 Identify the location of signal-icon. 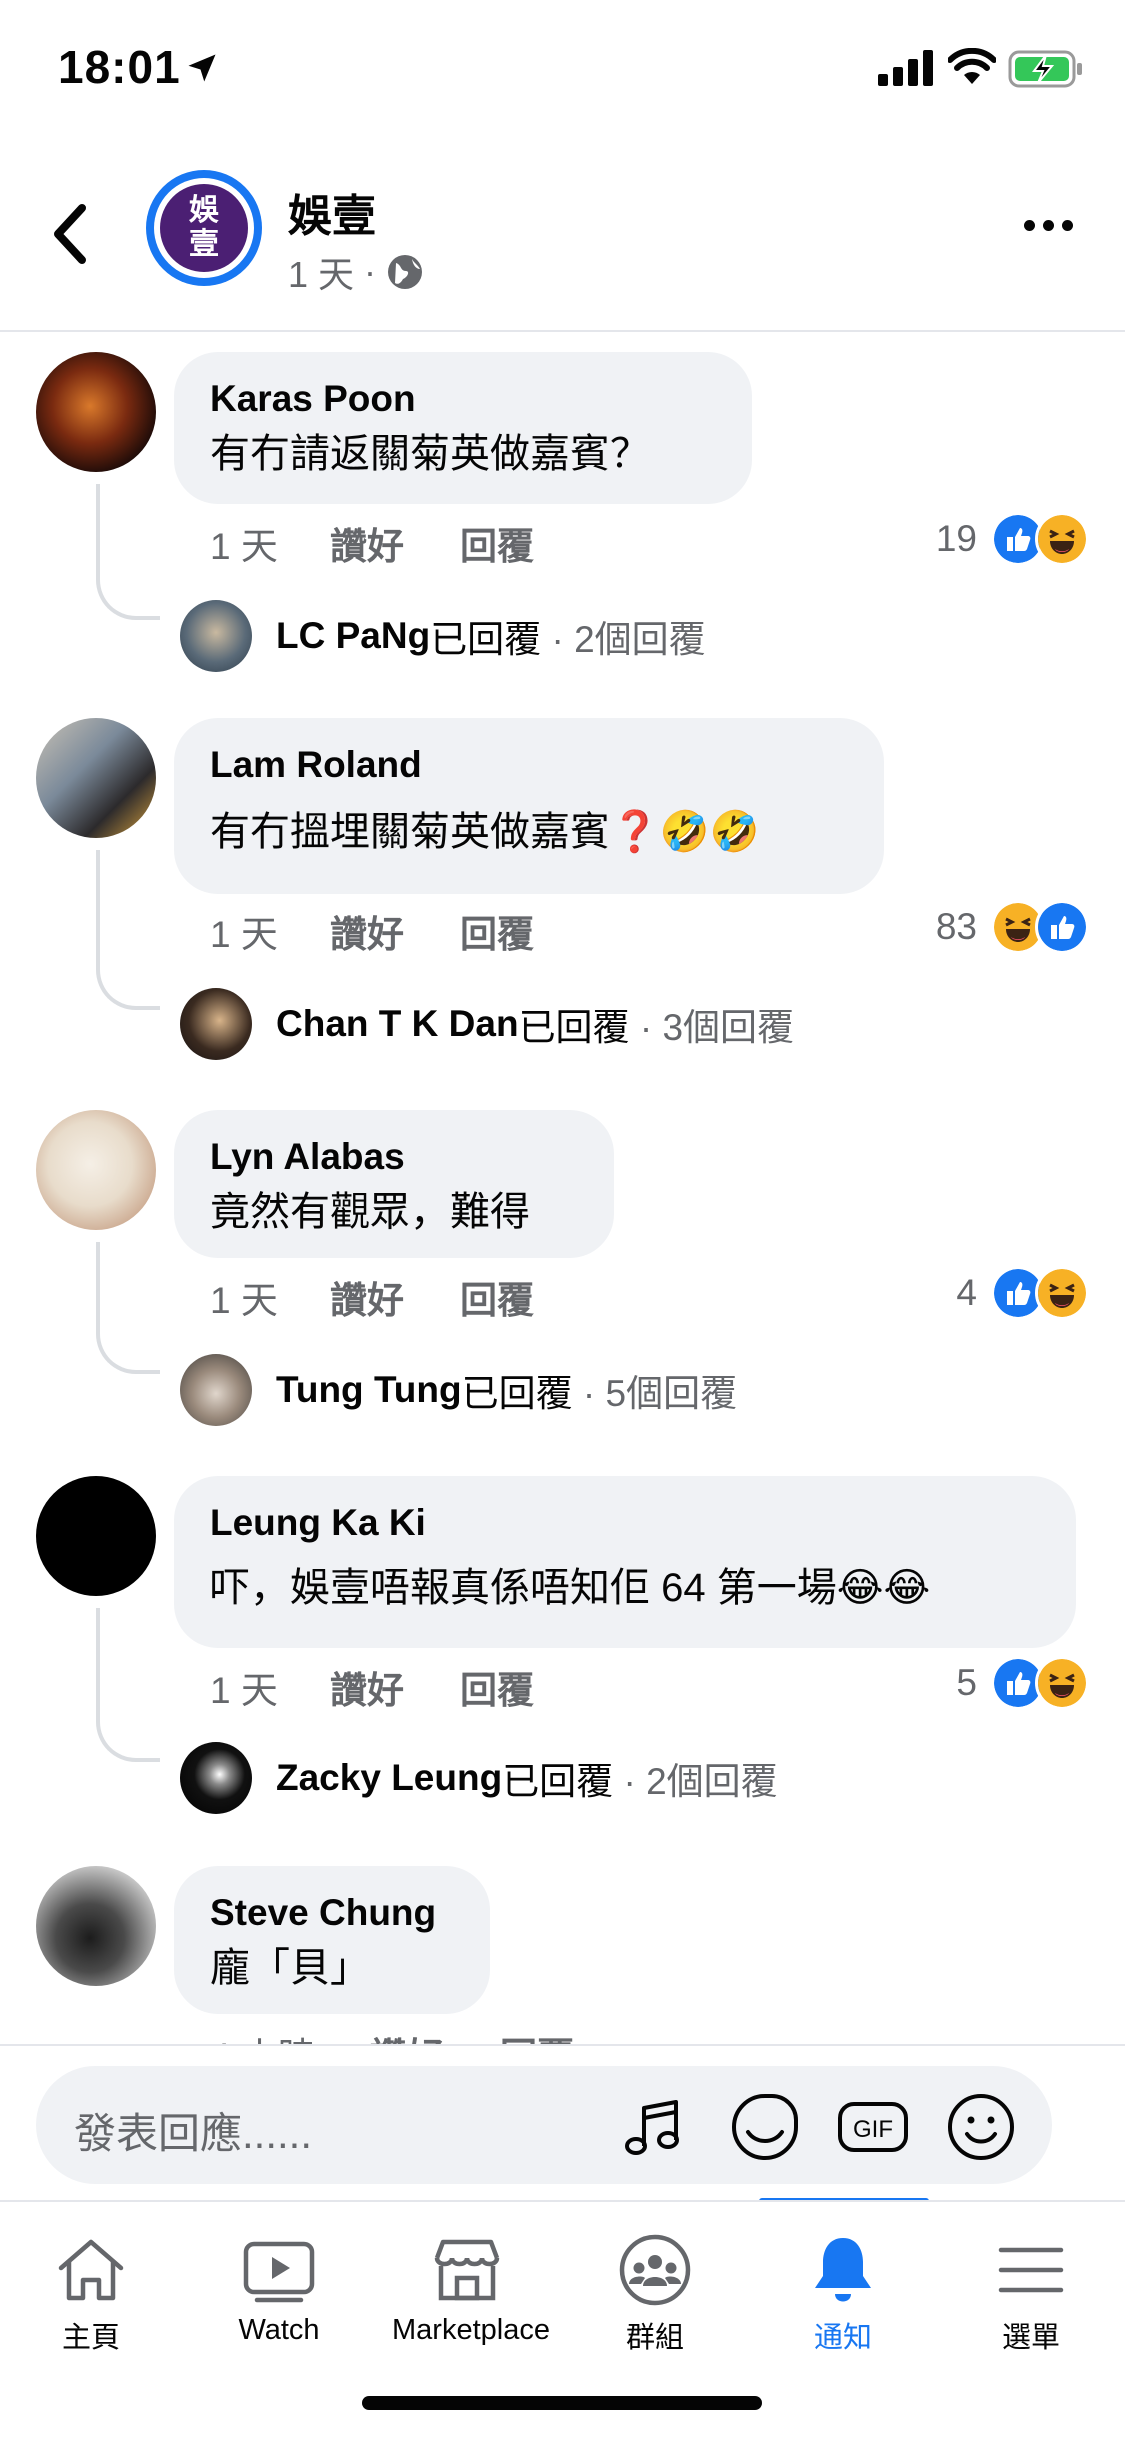
(905, 68).